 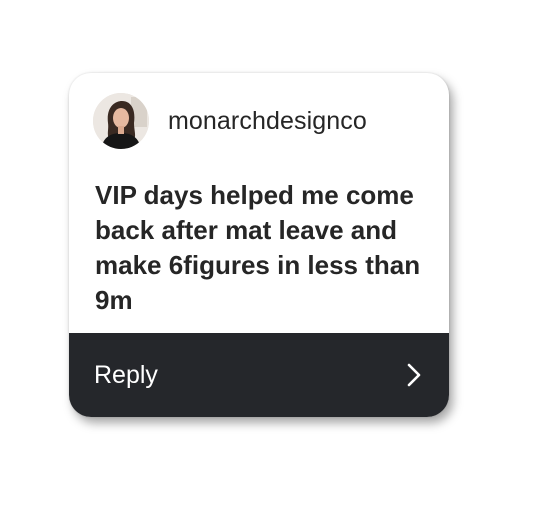 I want to click on profile-photo-icon, so click(x=121, y=121).